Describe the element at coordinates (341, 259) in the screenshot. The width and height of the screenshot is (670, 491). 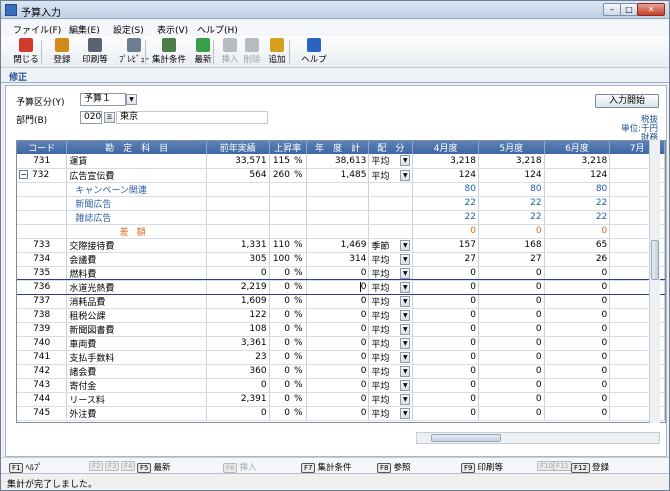
I see `table-row: 734 会議費 305 100% 314 平均 ▼ 27 27 26` at that location.